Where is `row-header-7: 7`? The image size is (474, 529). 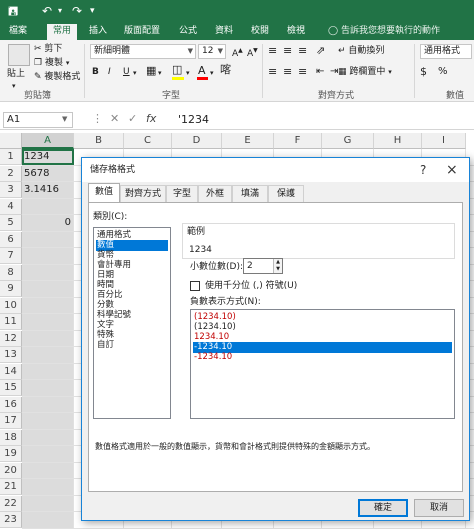
row-header-7: 7 is located at coordinates (11, 256).